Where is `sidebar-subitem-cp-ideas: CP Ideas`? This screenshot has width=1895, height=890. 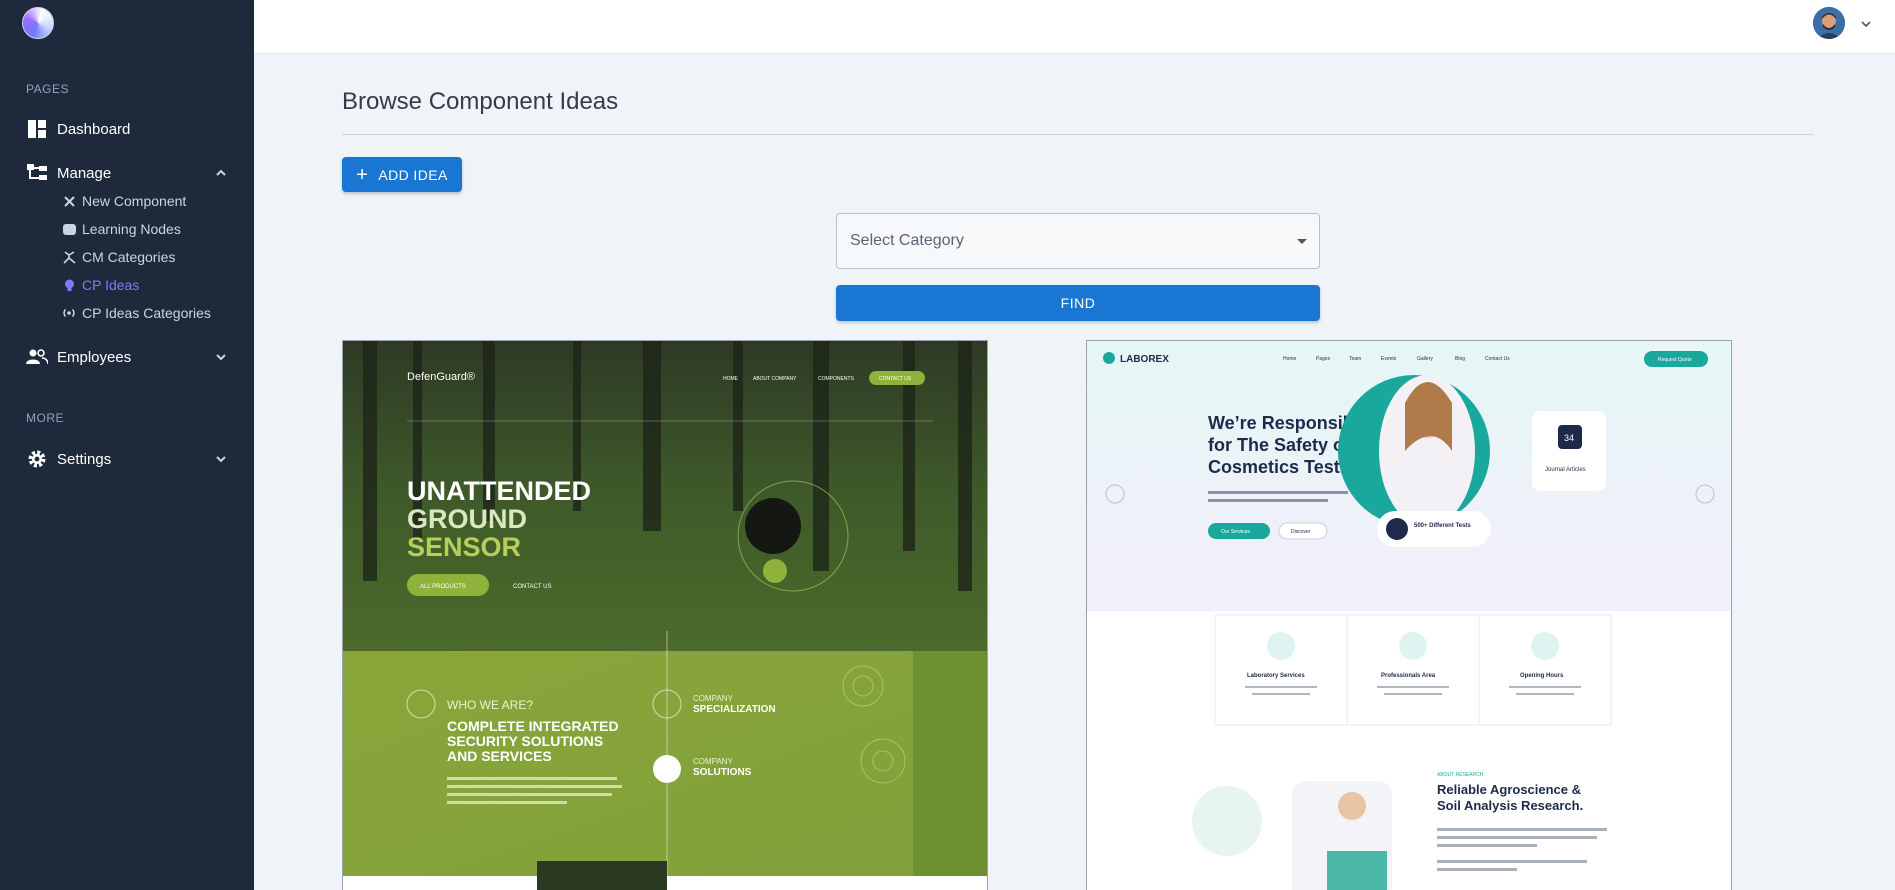
sidebar-subitem-cp-ideas: CP Ideas is located at coordinates (100, 285).